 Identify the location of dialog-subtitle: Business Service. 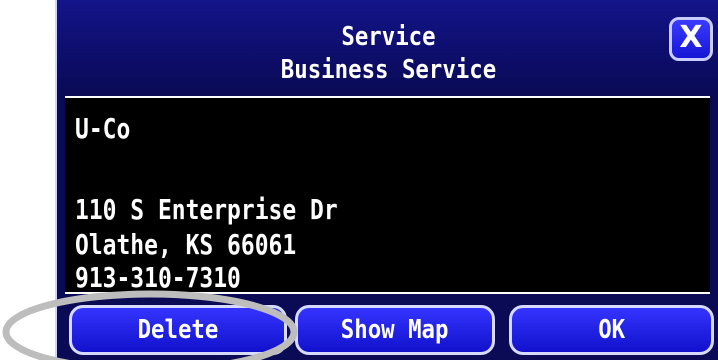
(388, 70).